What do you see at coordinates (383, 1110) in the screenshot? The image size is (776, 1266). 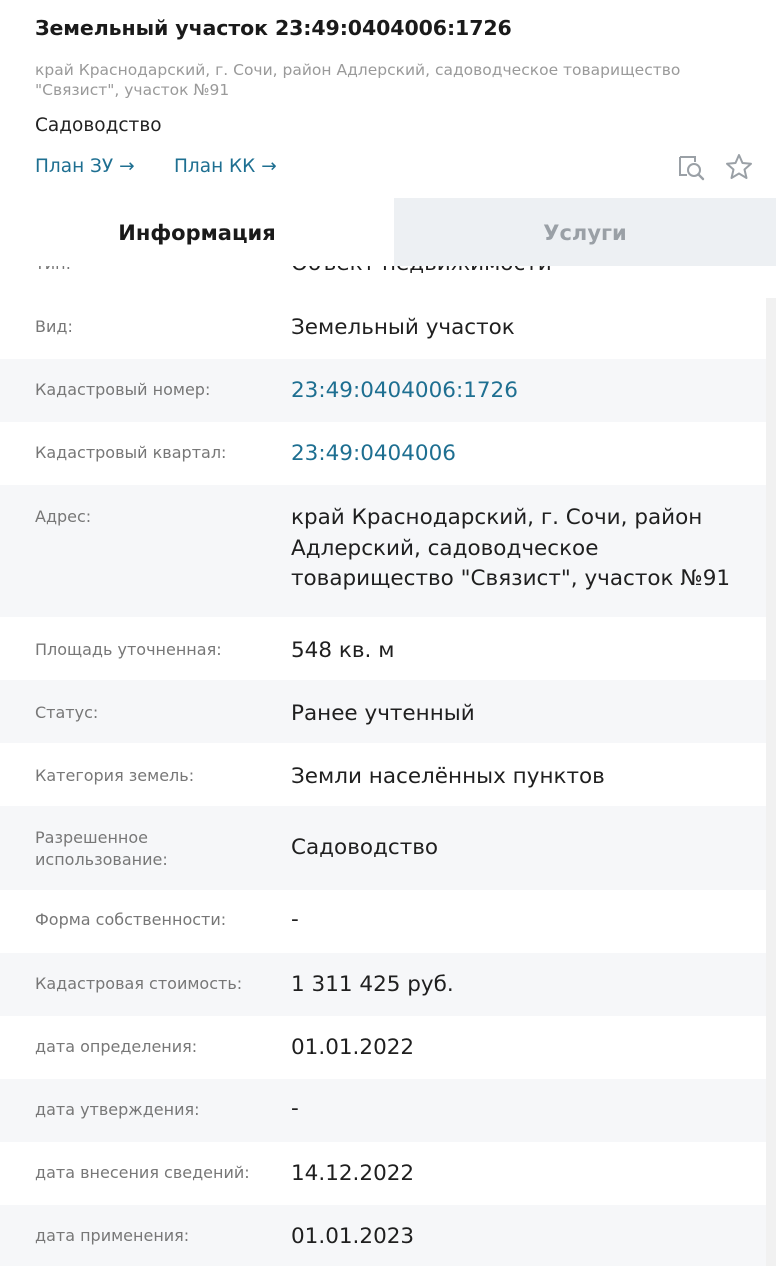 I see `row-approval-date: дата утверждения: -` at bounding box center [383, 1110].